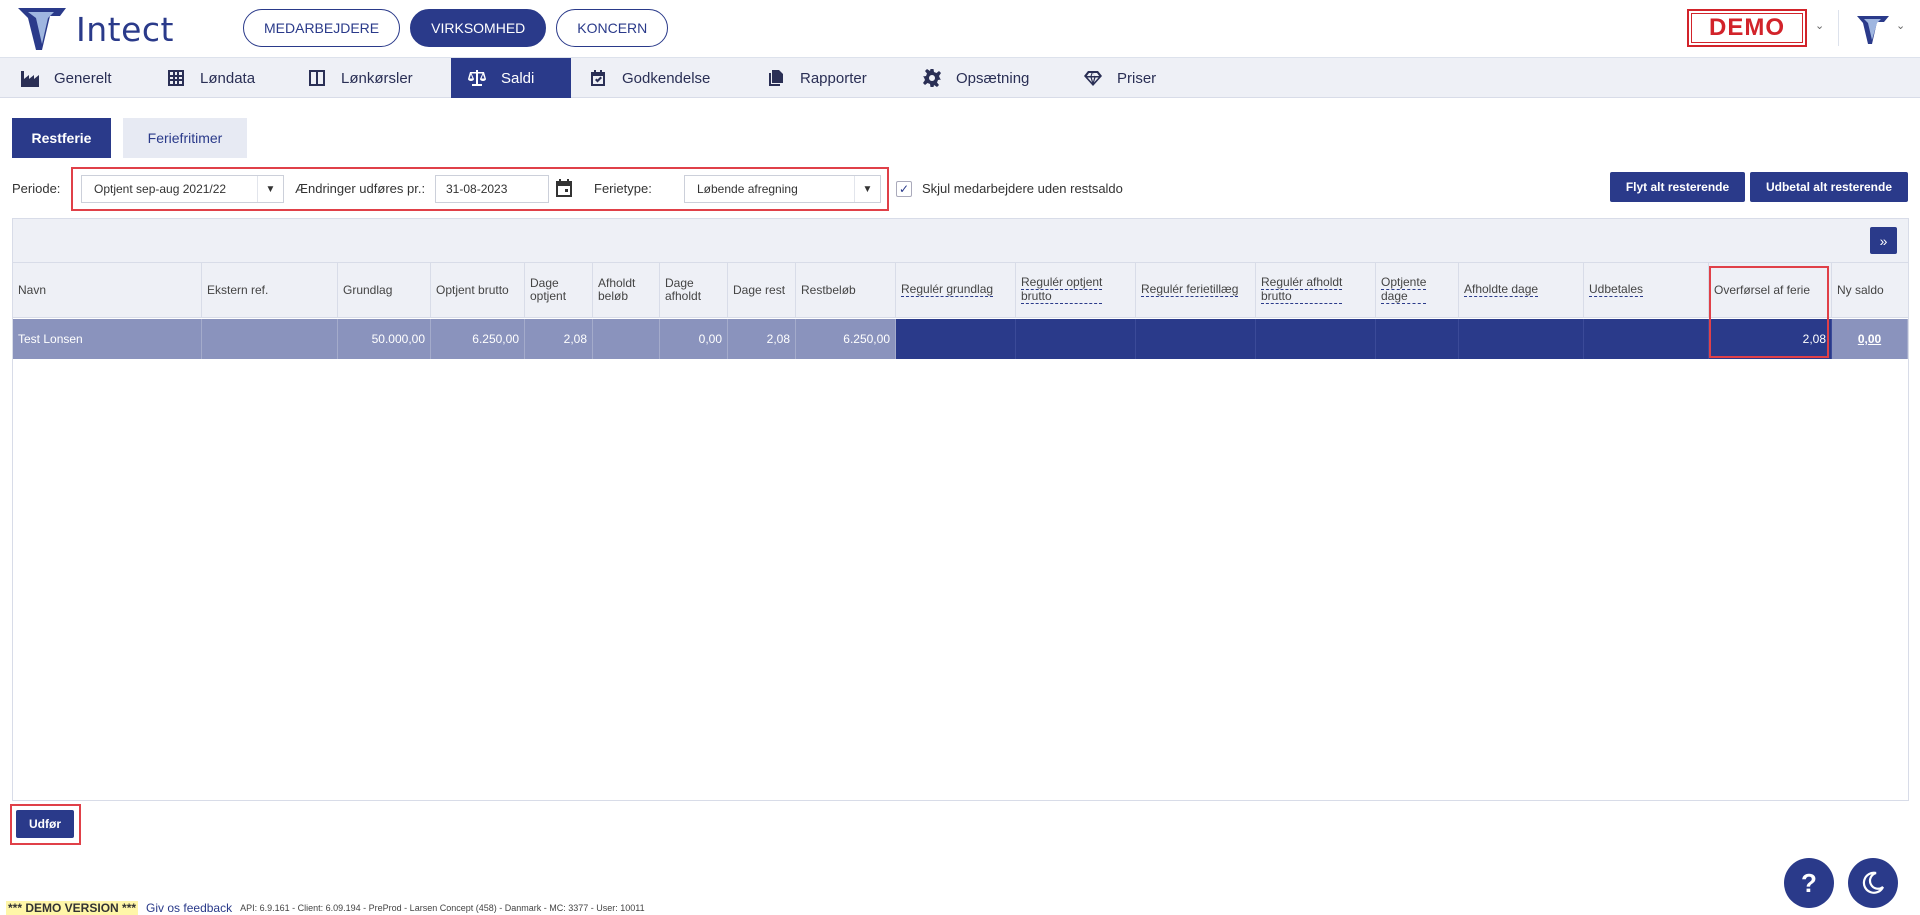 The image size is (1920, 915). I want to click on cell-optjent-brutto: 6.250,00, so click(478, 339).